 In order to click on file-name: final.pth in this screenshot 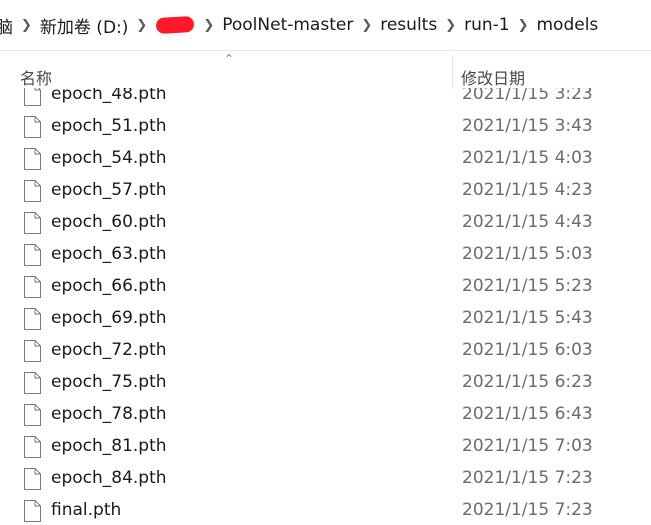, I will do `click(86, 510)`.